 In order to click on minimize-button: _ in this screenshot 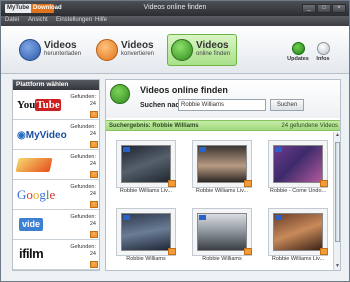, I will do `click(309, 8)`.